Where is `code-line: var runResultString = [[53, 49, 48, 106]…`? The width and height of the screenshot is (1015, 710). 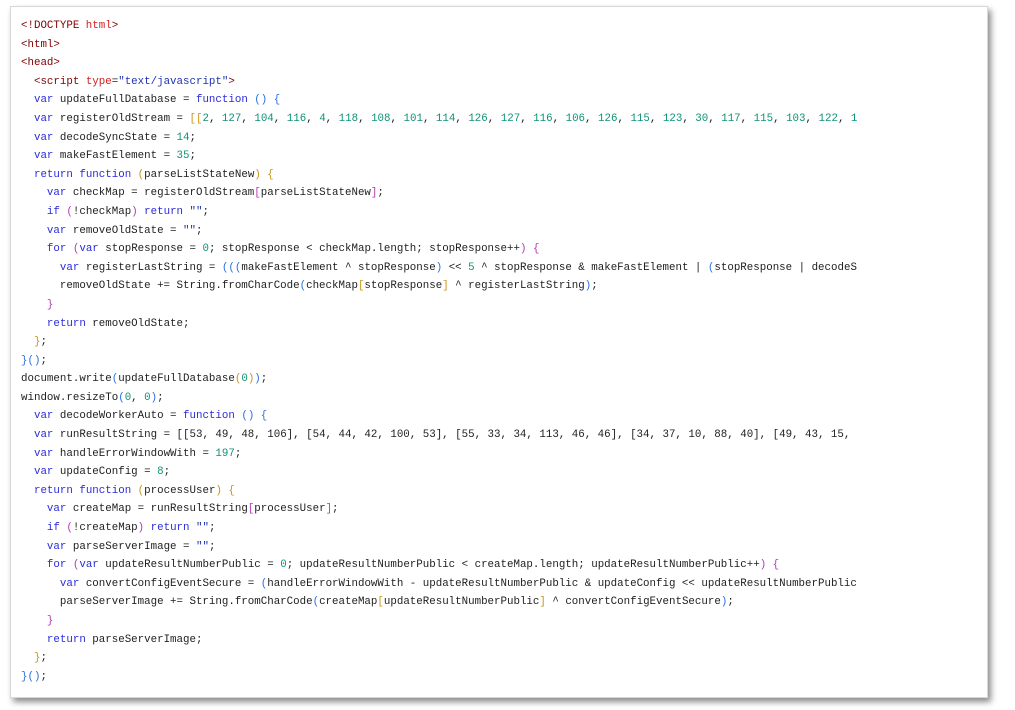 code-line: var runResultString = [[53, 49, 48, 106]… is located at coordinates (439, 435).